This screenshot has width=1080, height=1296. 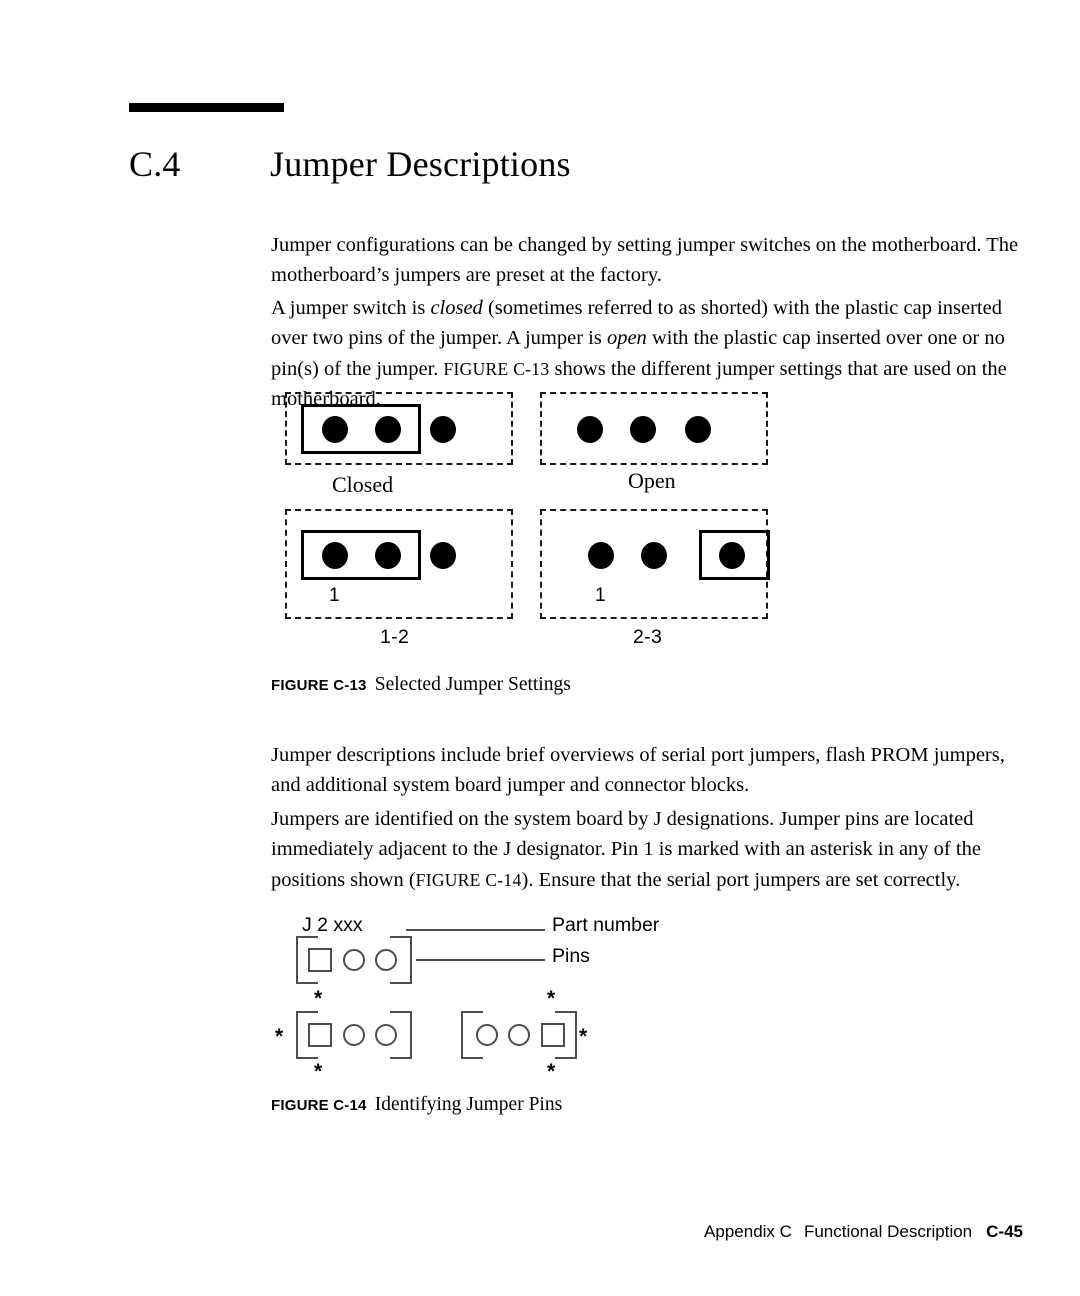 What do you see at coordinates (320, 1105) in the screenshot?
I see `figure-caption-label: FIGURE C-14` at bounding box center [320, 1105].